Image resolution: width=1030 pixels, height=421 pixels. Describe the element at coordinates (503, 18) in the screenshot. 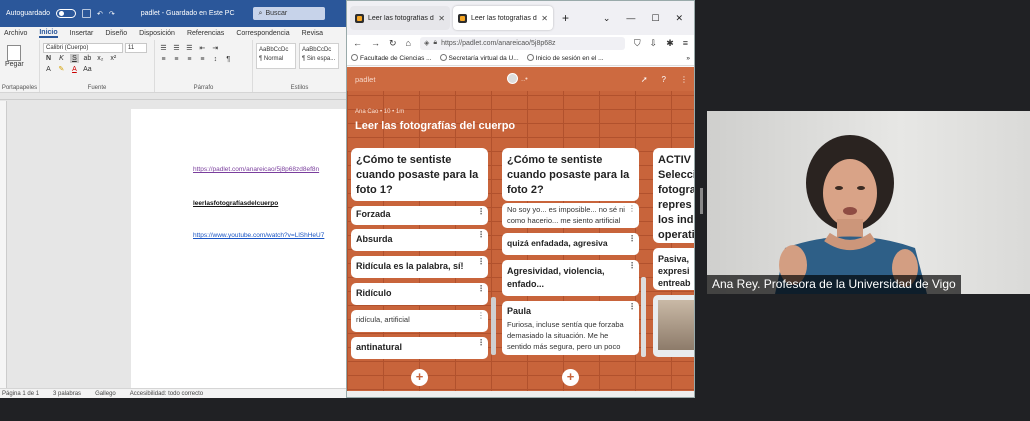

I see `browser-tab-active: Leer las fotografías del cu ✕` at that location.